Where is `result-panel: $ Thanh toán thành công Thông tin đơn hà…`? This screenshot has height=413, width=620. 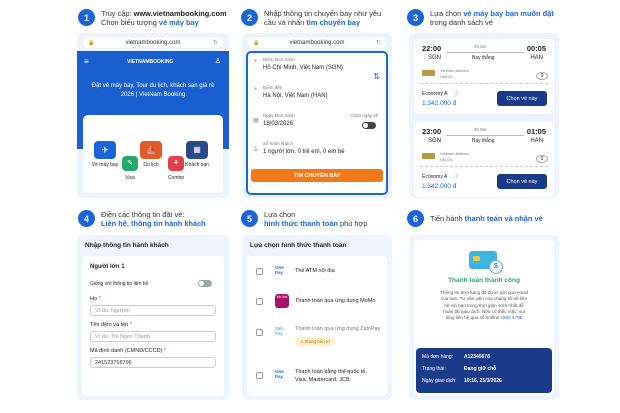 result-panel: $ Thanh toán thành công Thông tin đơn hà… is located at coordinates (484, 317).